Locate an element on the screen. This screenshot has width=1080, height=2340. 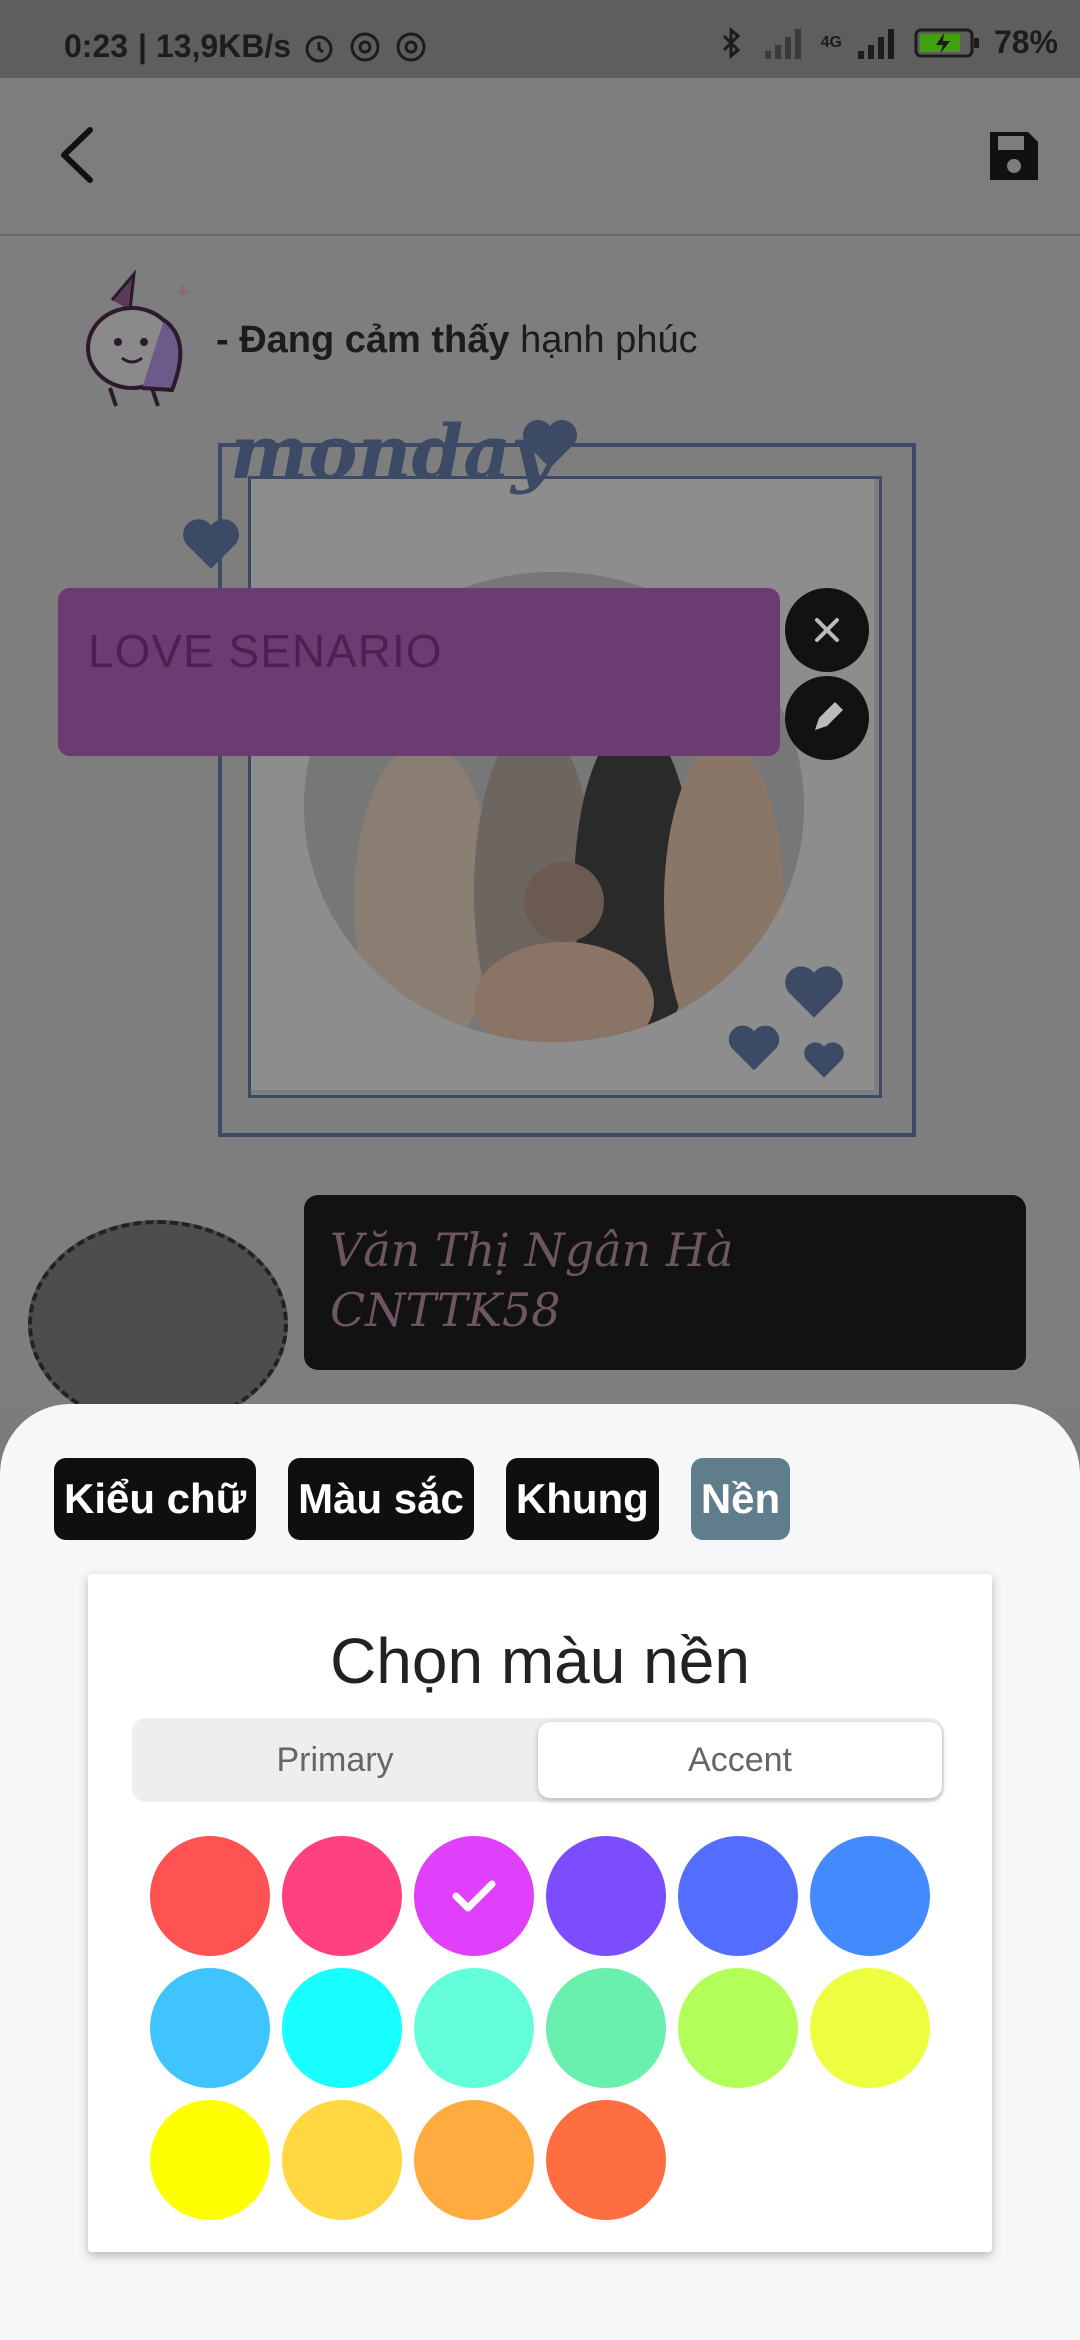
tab-frame: Khung is located at coordinates (582, 1499).